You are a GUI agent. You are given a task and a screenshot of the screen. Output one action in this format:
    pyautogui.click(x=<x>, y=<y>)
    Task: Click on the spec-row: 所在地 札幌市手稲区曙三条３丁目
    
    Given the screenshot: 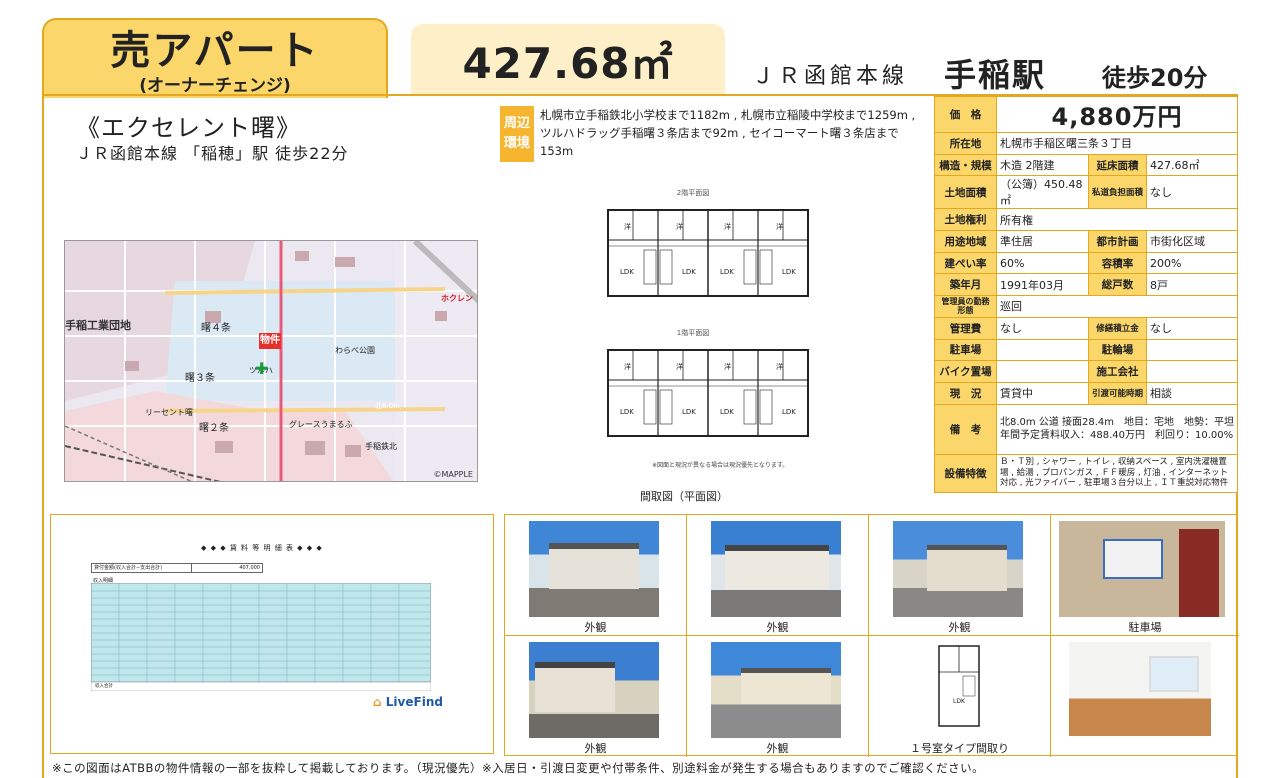 What is the action you would take?
    pyautogui.click(x=1086, y=143)
    